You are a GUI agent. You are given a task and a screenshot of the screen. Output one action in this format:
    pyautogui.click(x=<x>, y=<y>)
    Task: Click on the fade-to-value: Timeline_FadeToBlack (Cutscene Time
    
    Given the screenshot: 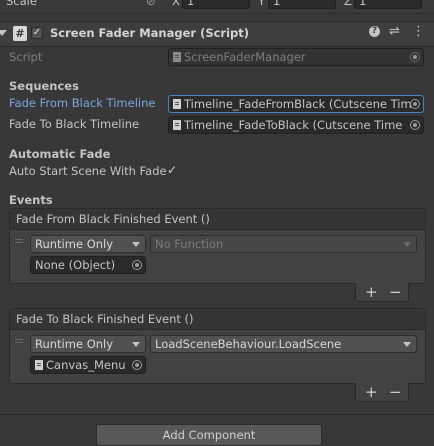 What is the action you would take?
    pyautogui.click(x=293, y=125)
    